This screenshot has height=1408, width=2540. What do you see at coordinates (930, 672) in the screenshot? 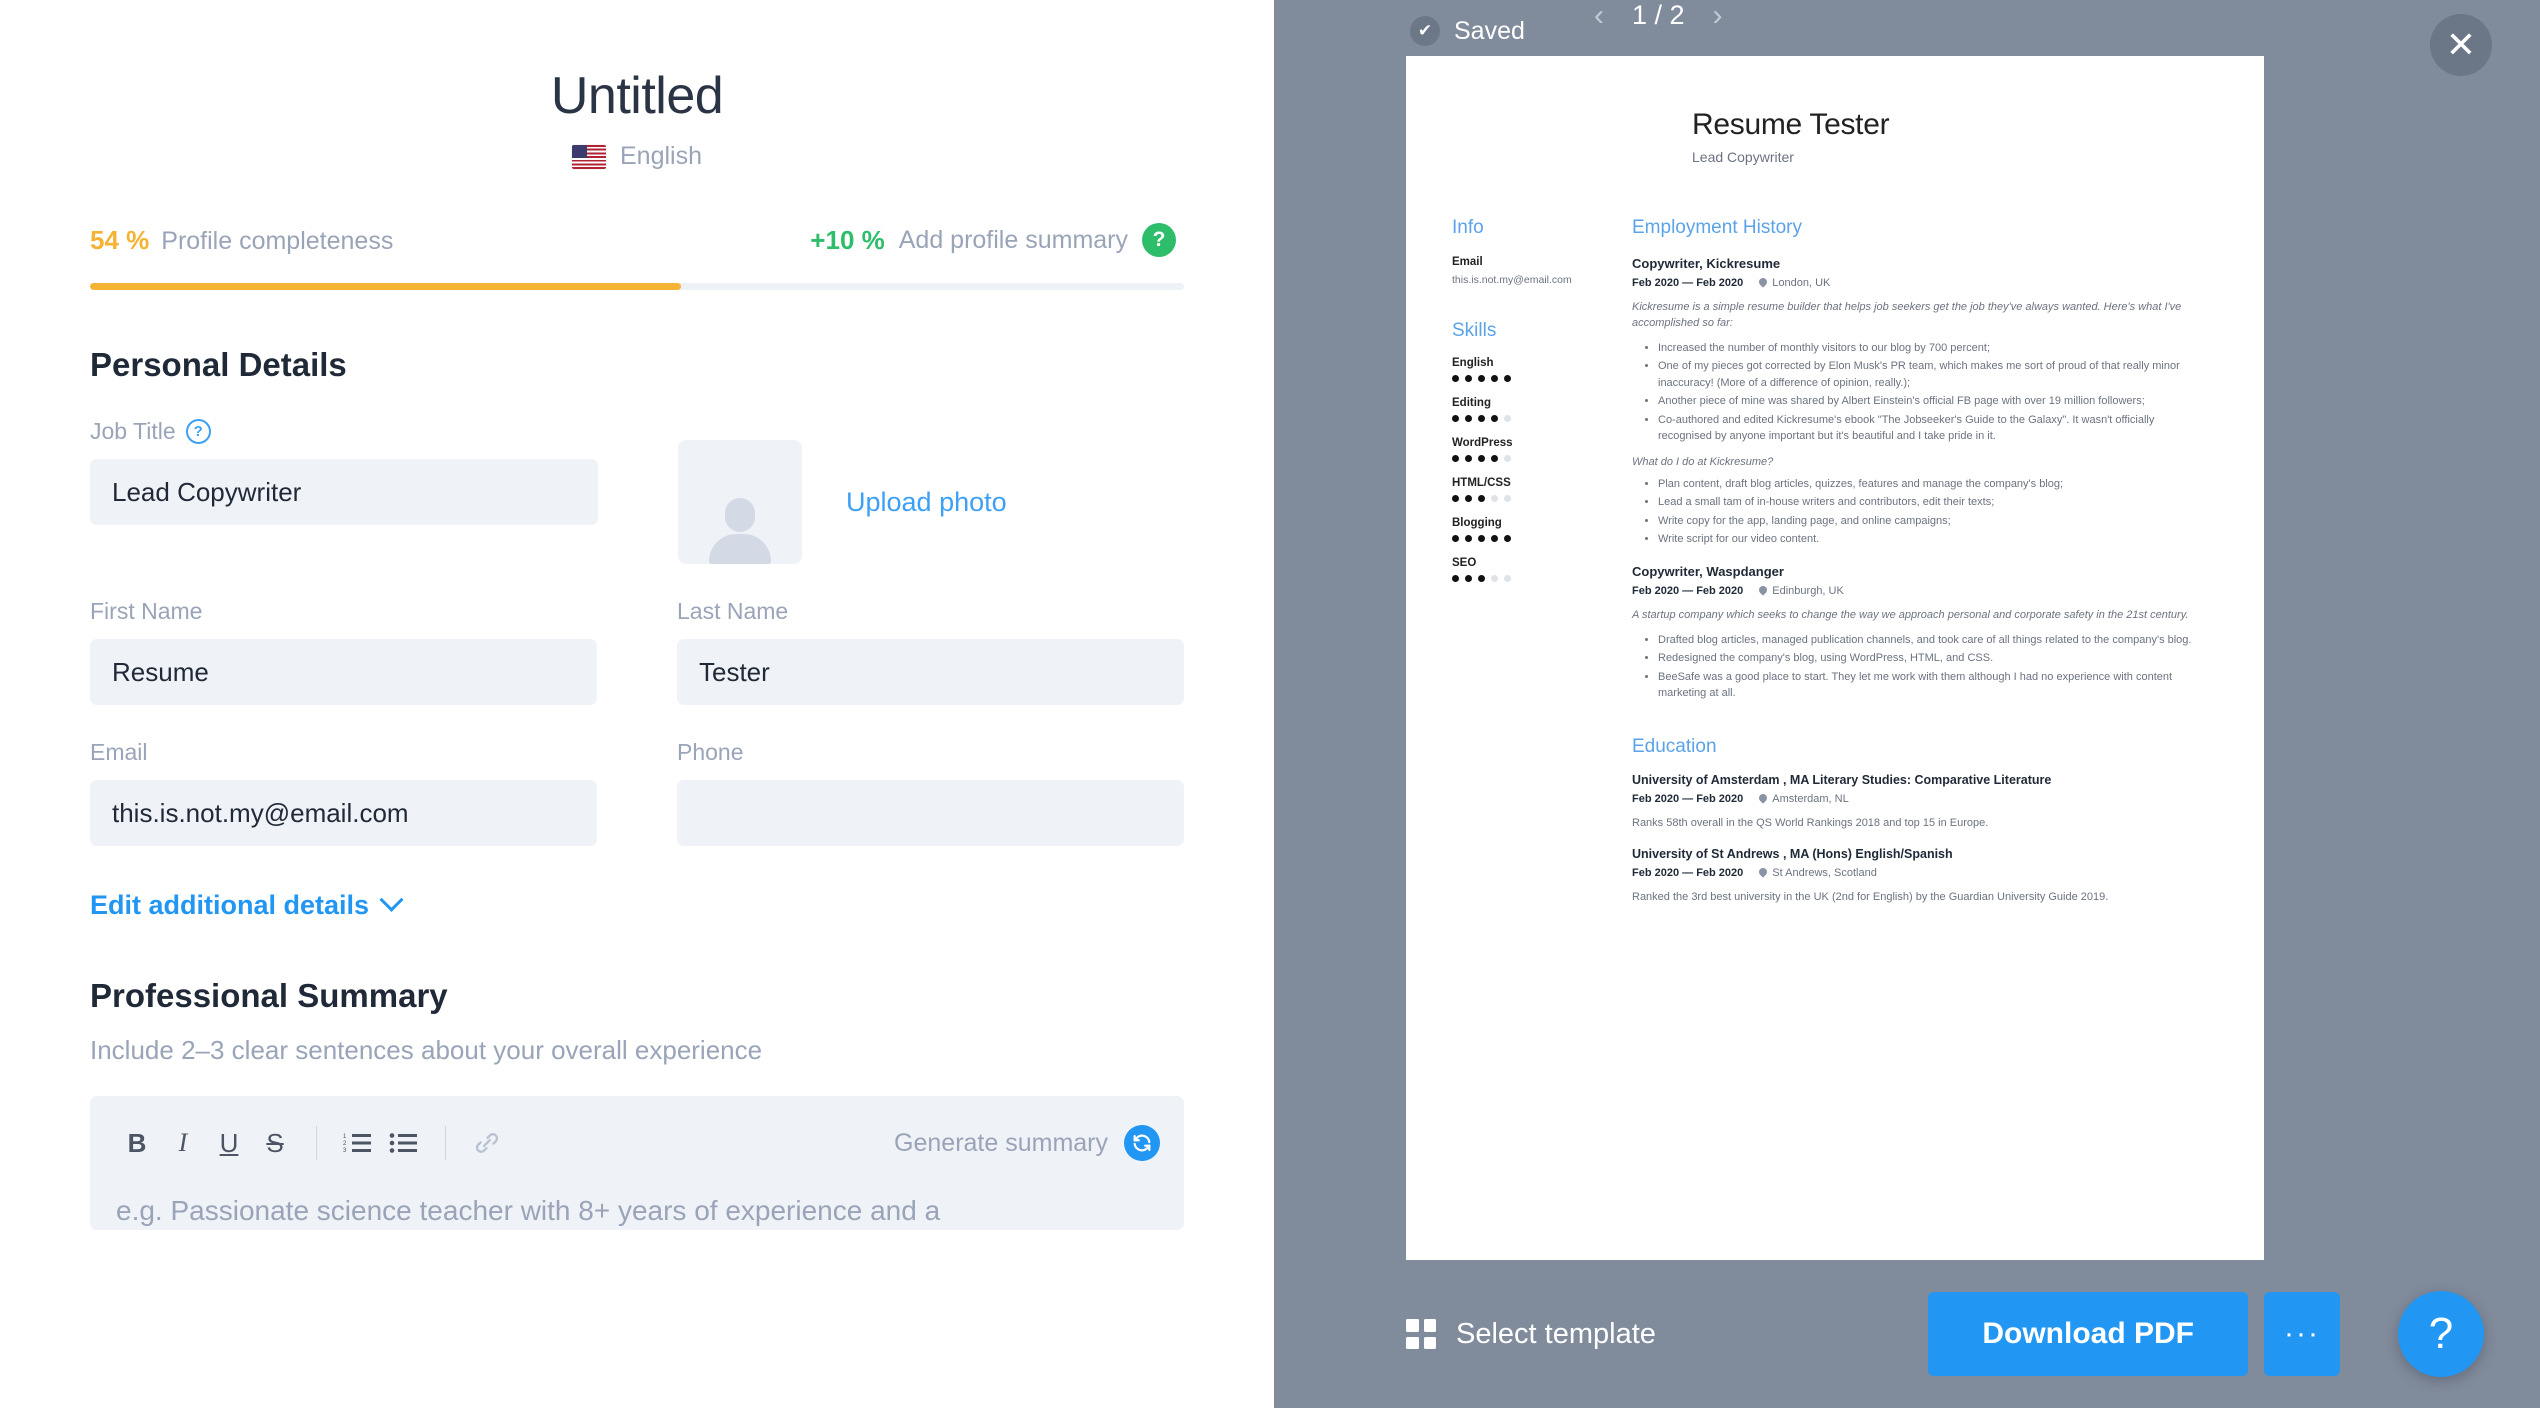
I see `last-name-input: Tester` at bounding box center [930, 672].